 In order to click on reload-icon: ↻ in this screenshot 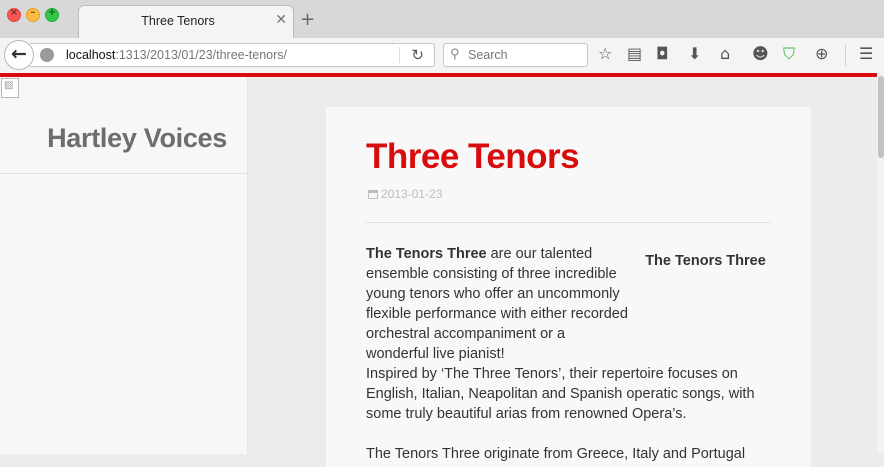, I will do `click(417, 55)`.